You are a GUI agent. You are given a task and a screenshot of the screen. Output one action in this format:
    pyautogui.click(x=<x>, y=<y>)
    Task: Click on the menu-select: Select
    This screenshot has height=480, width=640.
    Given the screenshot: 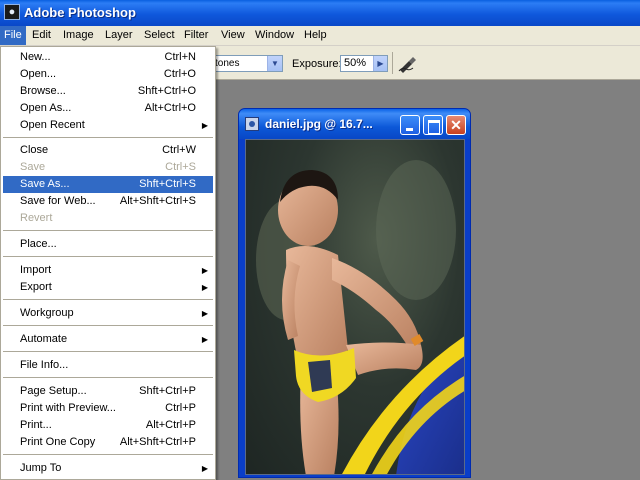 What is the action you would take?
    pyautogui.click(x=159, y=35)
    